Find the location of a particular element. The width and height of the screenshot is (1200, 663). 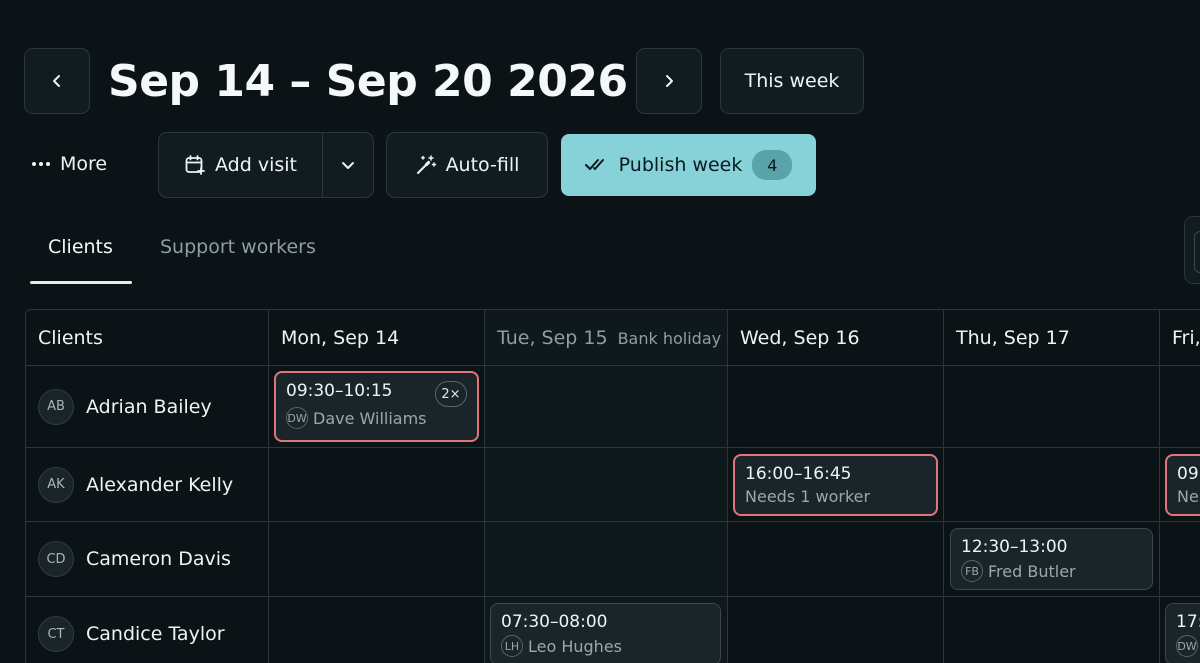

previous-week-button is located at coordinates (57, 81).